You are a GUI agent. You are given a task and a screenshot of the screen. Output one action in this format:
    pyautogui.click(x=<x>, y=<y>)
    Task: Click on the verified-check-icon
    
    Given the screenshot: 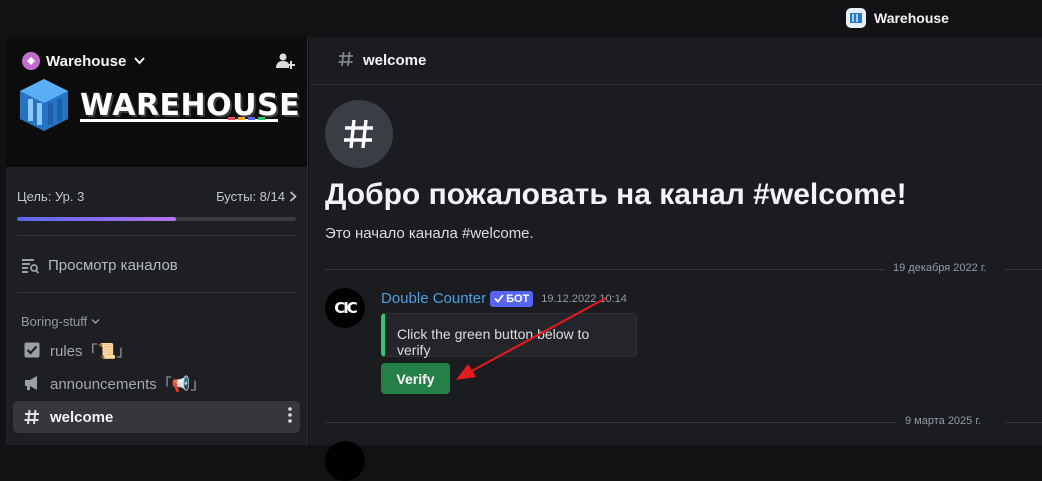 What is the action you would take?
    pyautogui.click(x=499, y=298)
    